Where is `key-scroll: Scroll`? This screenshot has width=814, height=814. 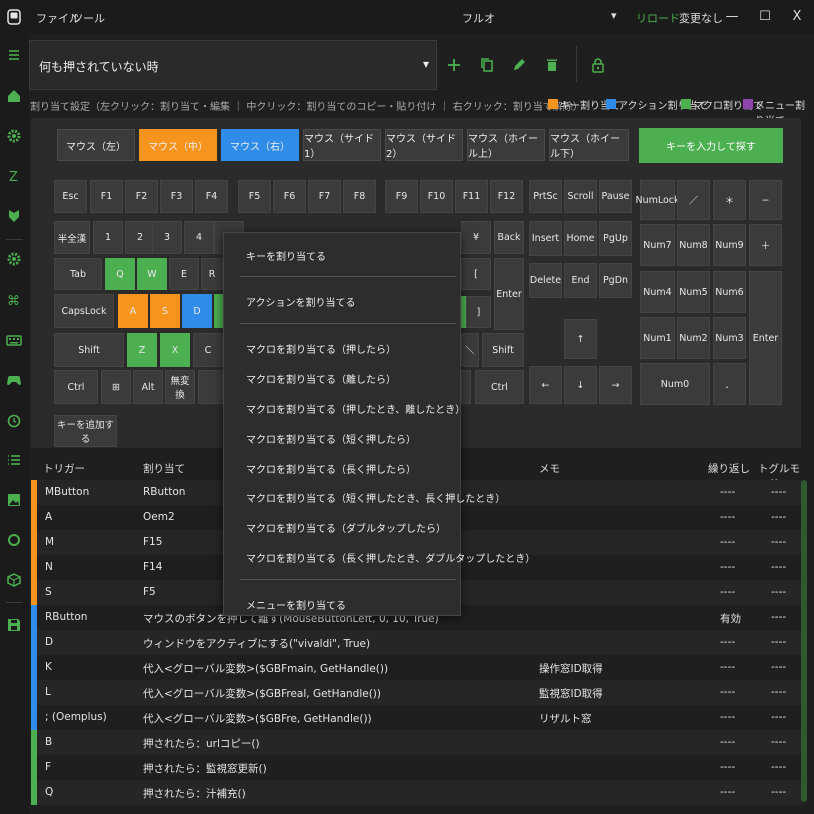 key-scroll: Scroll is located at coordinates (580, 196).